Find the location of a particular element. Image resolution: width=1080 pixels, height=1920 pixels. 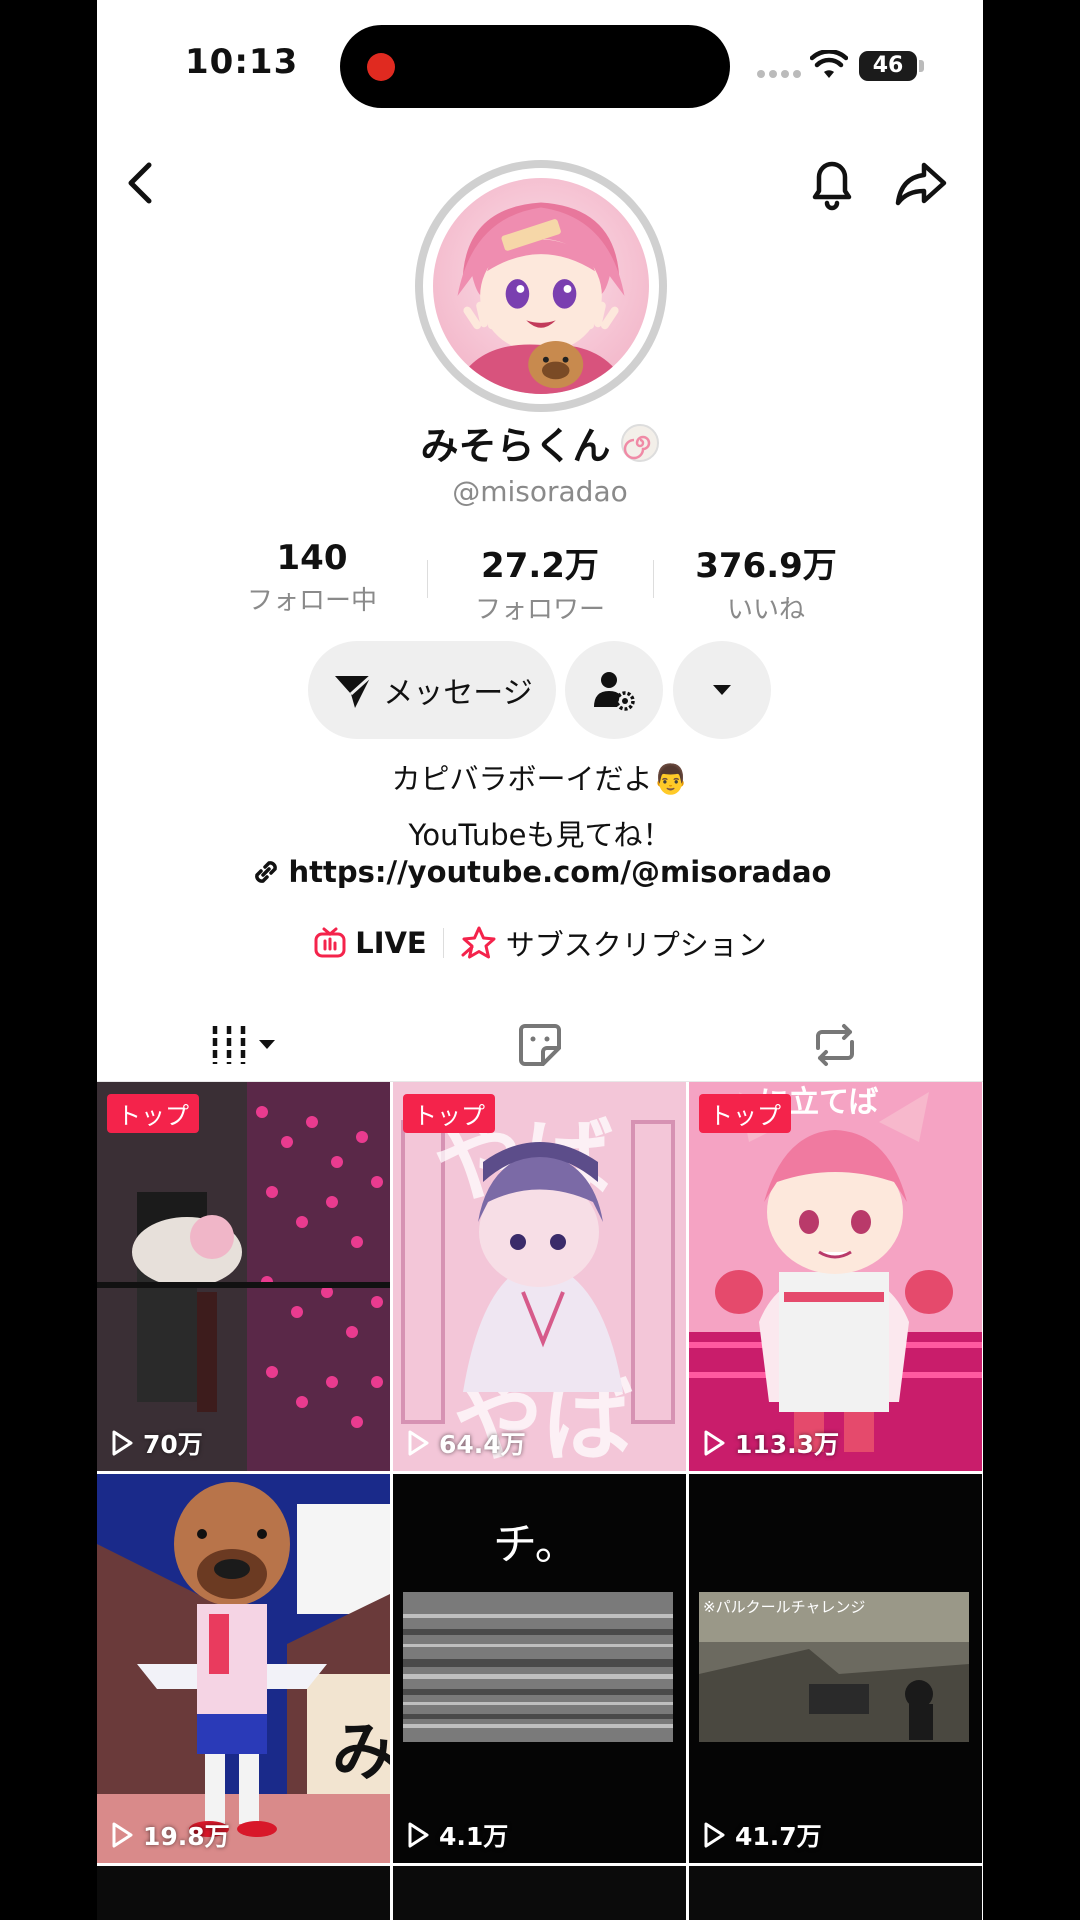

bio-line-1: カピバラボーイだよ👨 is located at coordinates (540, 779).